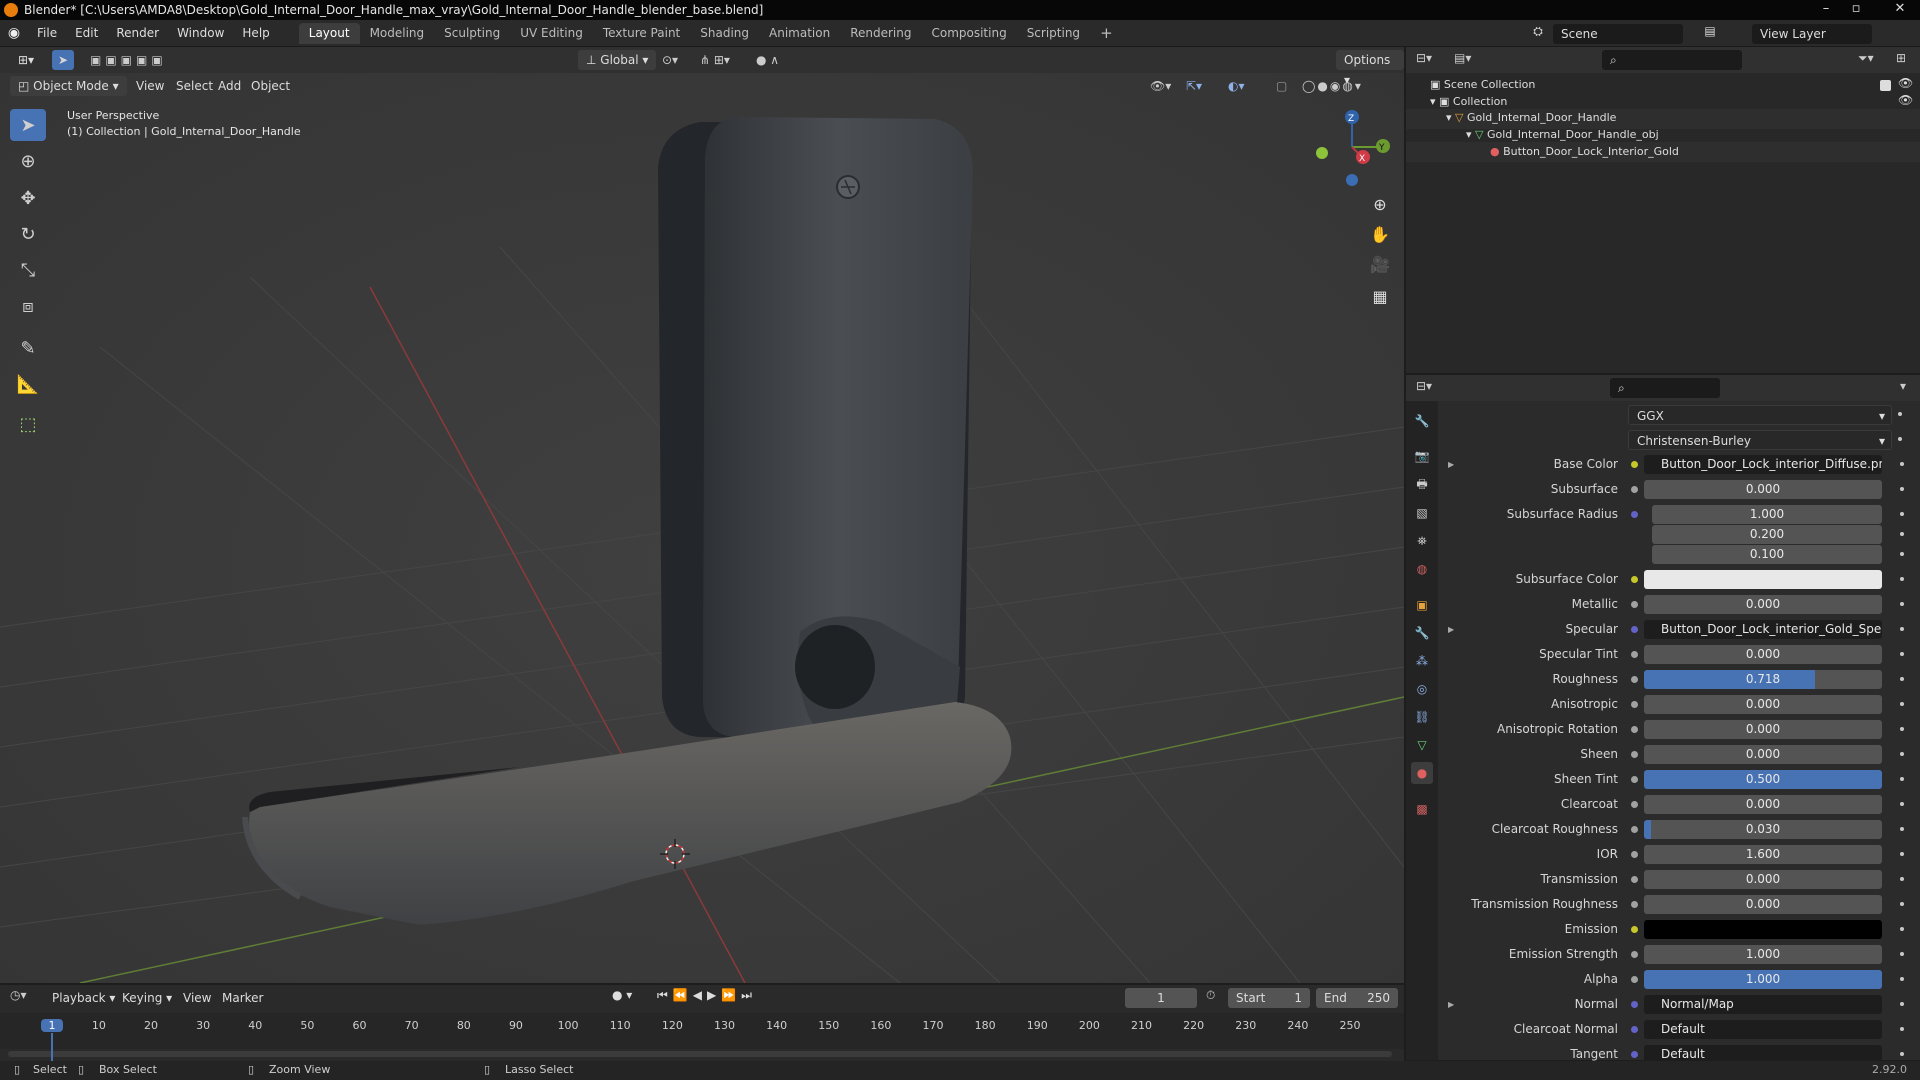  Describe the element at coordinates (28, 348) in the screenshot. I see `annotate-tool-icon: ✎` at that location.